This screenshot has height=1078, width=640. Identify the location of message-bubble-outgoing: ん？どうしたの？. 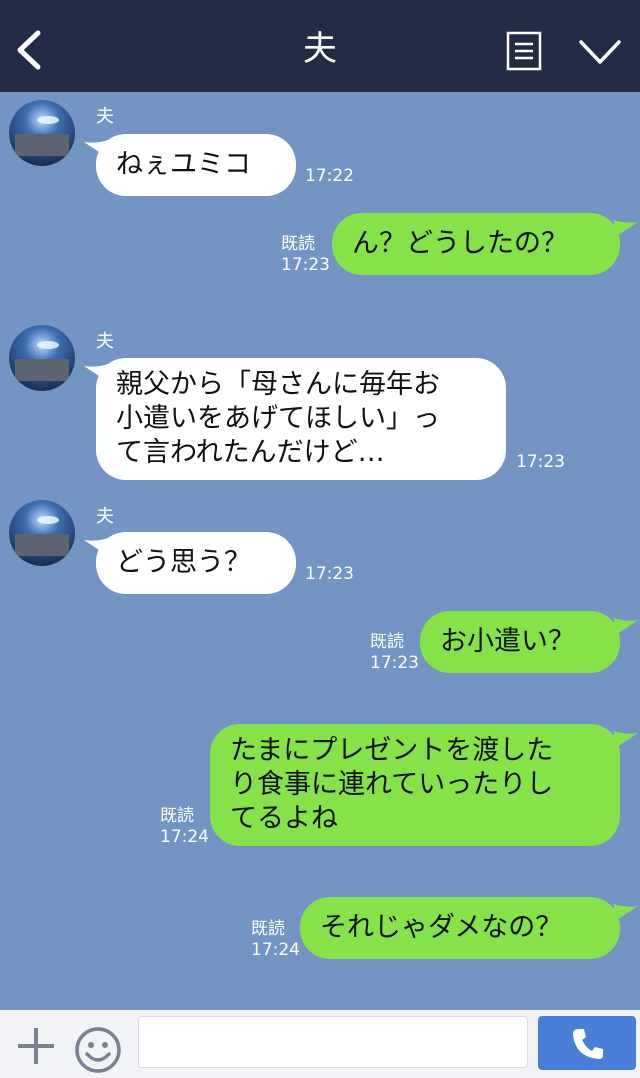
(476, 244).